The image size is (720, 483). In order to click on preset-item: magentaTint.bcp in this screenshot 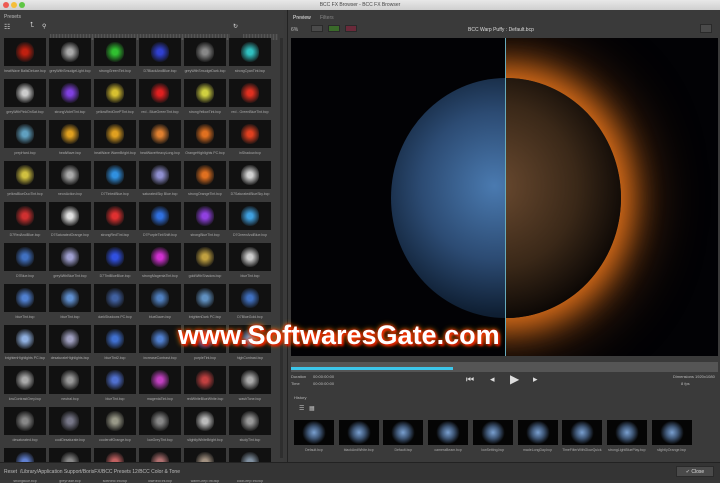, I will do `click(160, 383)`.